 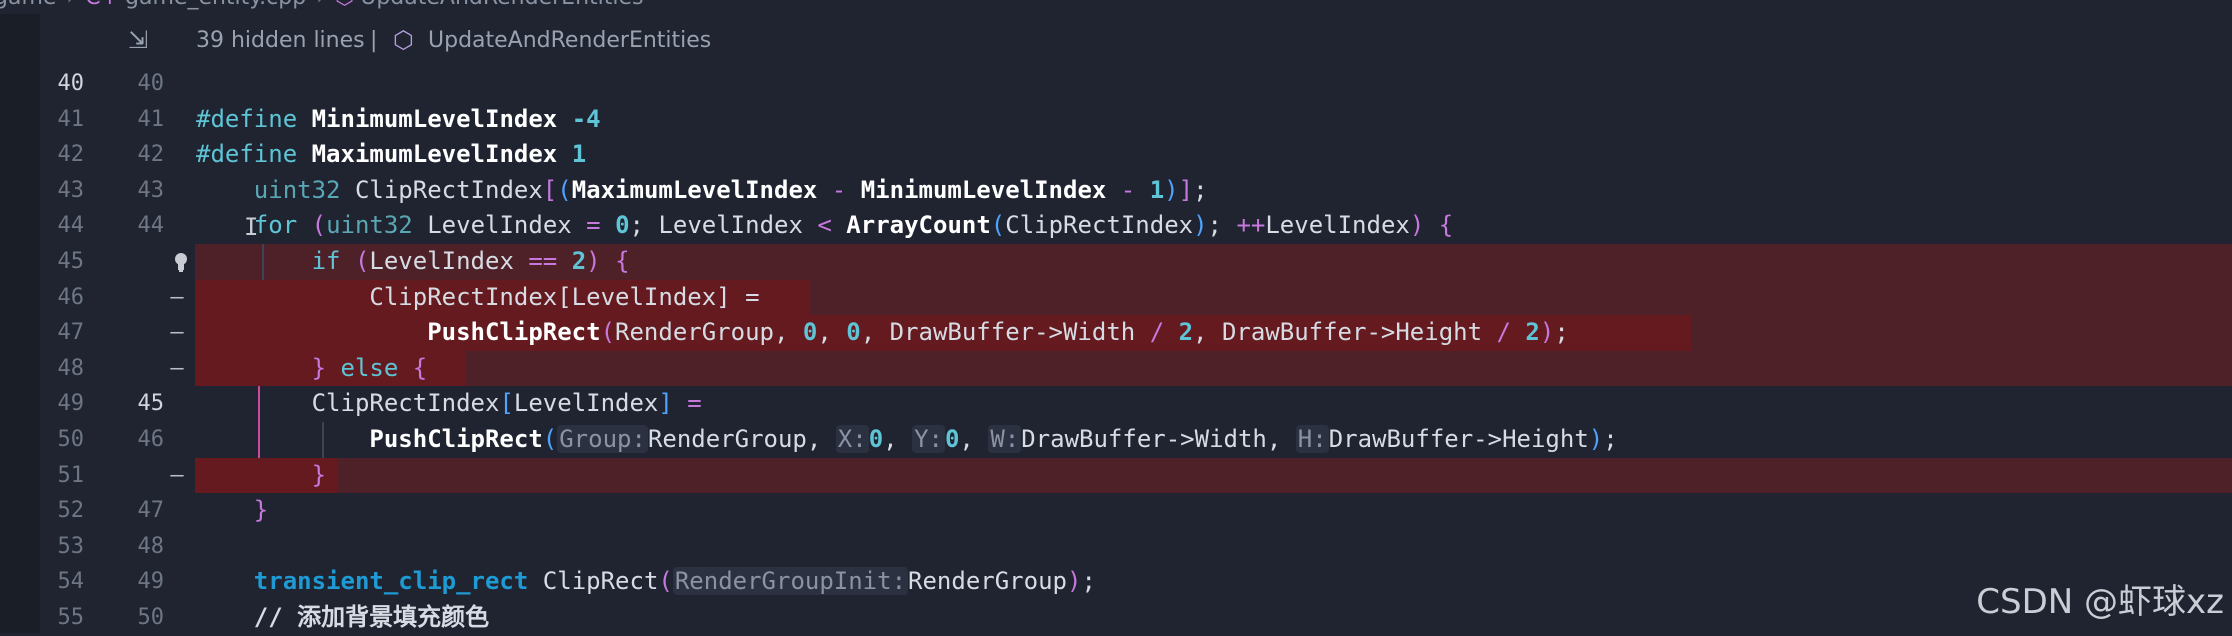 I want to click on code-text: // 添加背景填充颜色, so click(x=371, y=616).